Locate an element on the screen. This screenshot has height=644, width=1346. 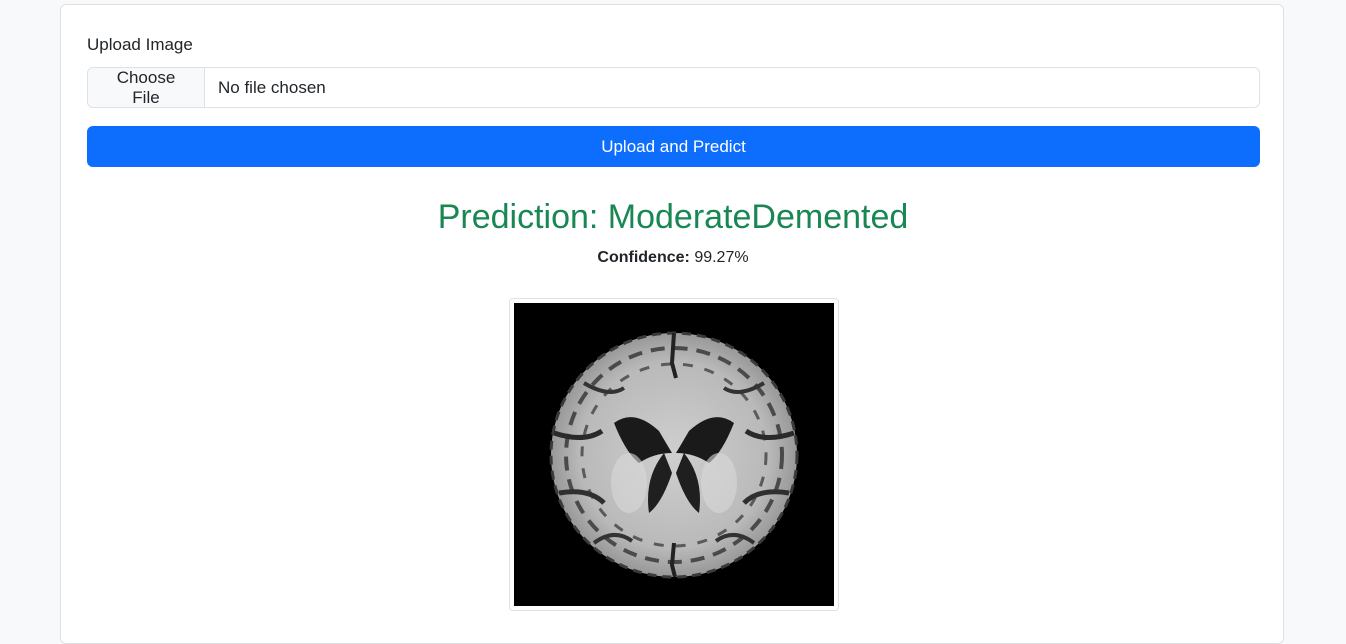
brain-mri-image is located at coordinates (674, 454).